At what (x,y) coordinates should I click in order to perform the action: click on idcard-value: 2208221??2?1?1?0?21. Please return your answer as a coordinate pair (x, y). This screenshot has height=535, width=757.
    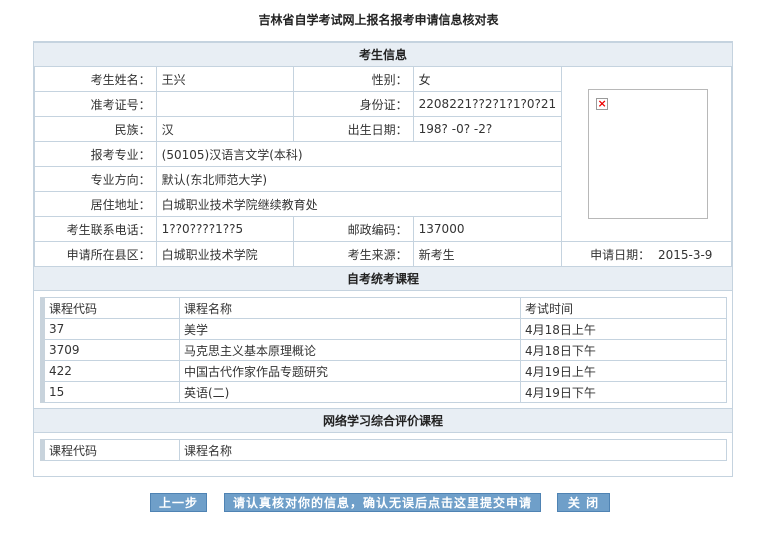
    Looking at the image, I should click on (487, 104).